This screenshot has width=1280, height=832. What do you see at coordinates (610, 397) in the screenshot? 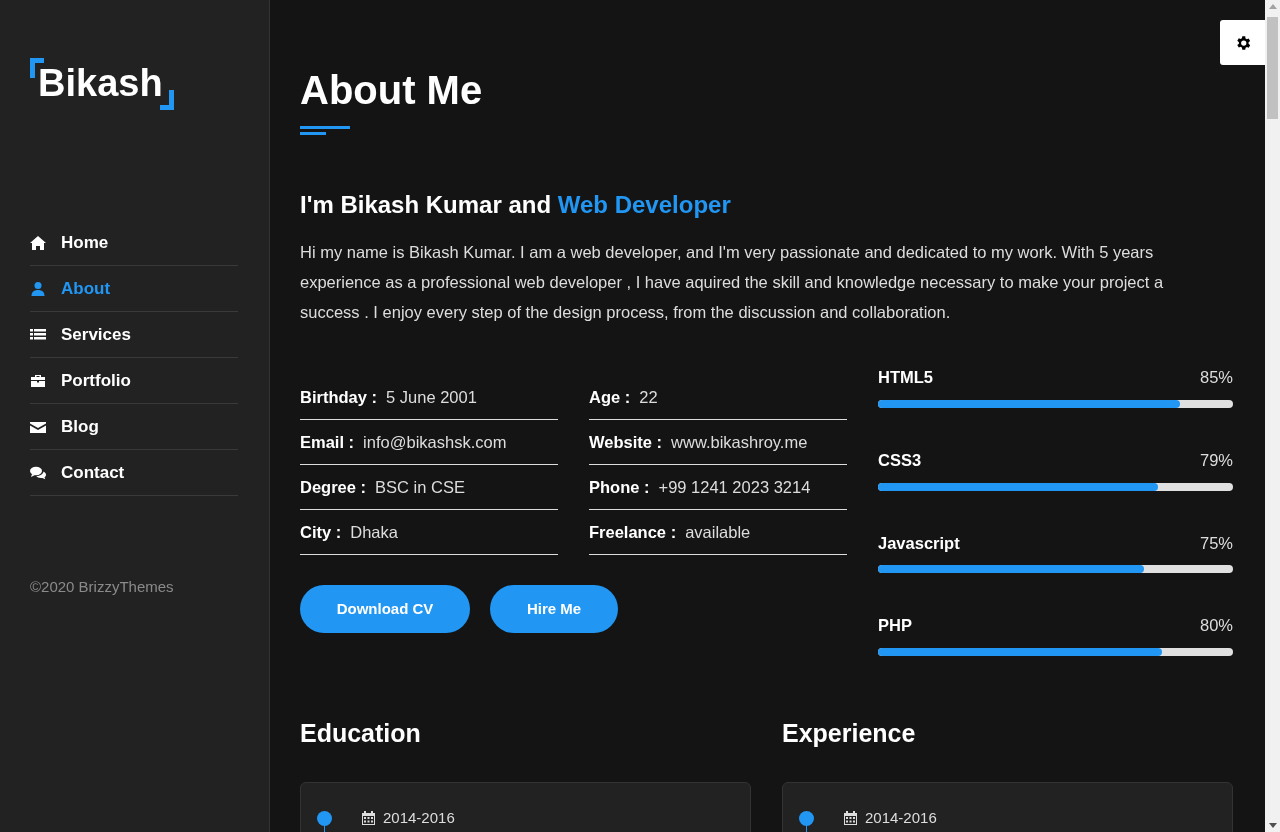
I see `info-label: Age :` at bounding box center [610, 397].